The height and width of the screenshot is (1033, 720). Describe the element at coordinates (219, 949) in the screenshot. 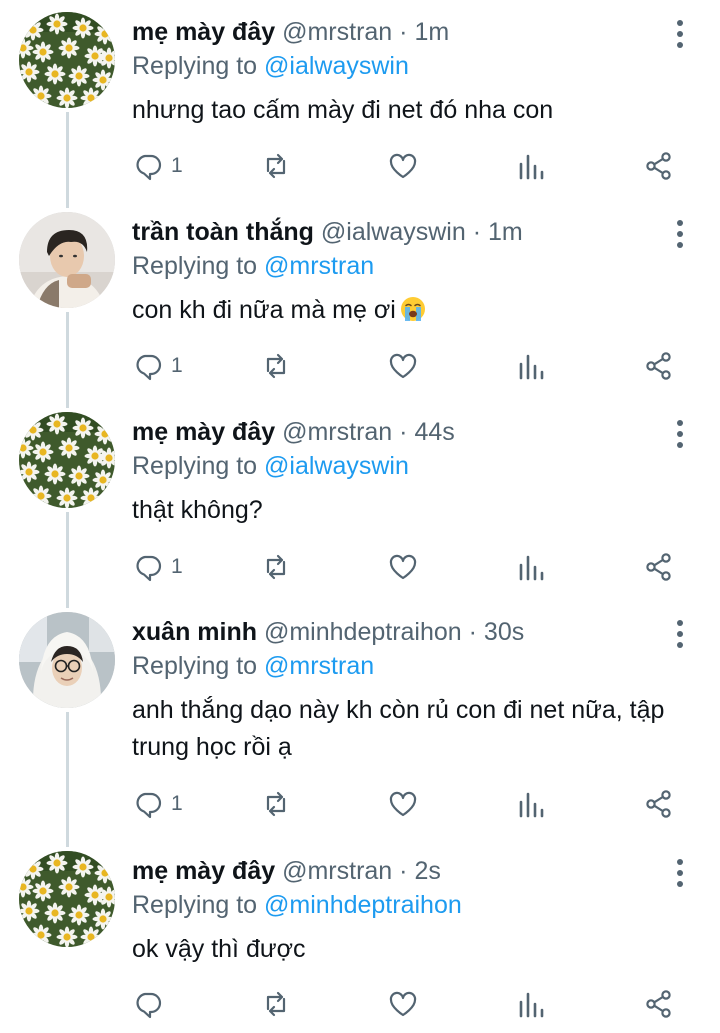

I see `tweet-text-content: ok vậy thì được` at that location.